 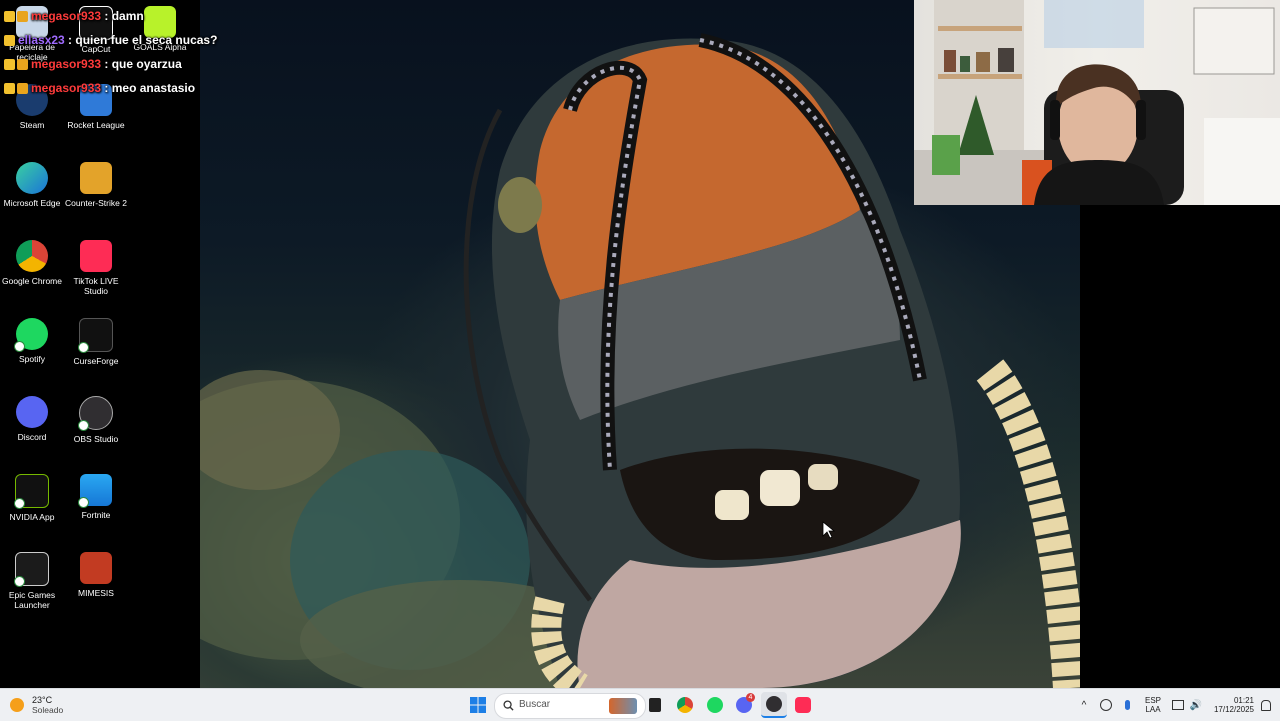 I want to click on file-explorer-icon, so click(x=655, y=705).